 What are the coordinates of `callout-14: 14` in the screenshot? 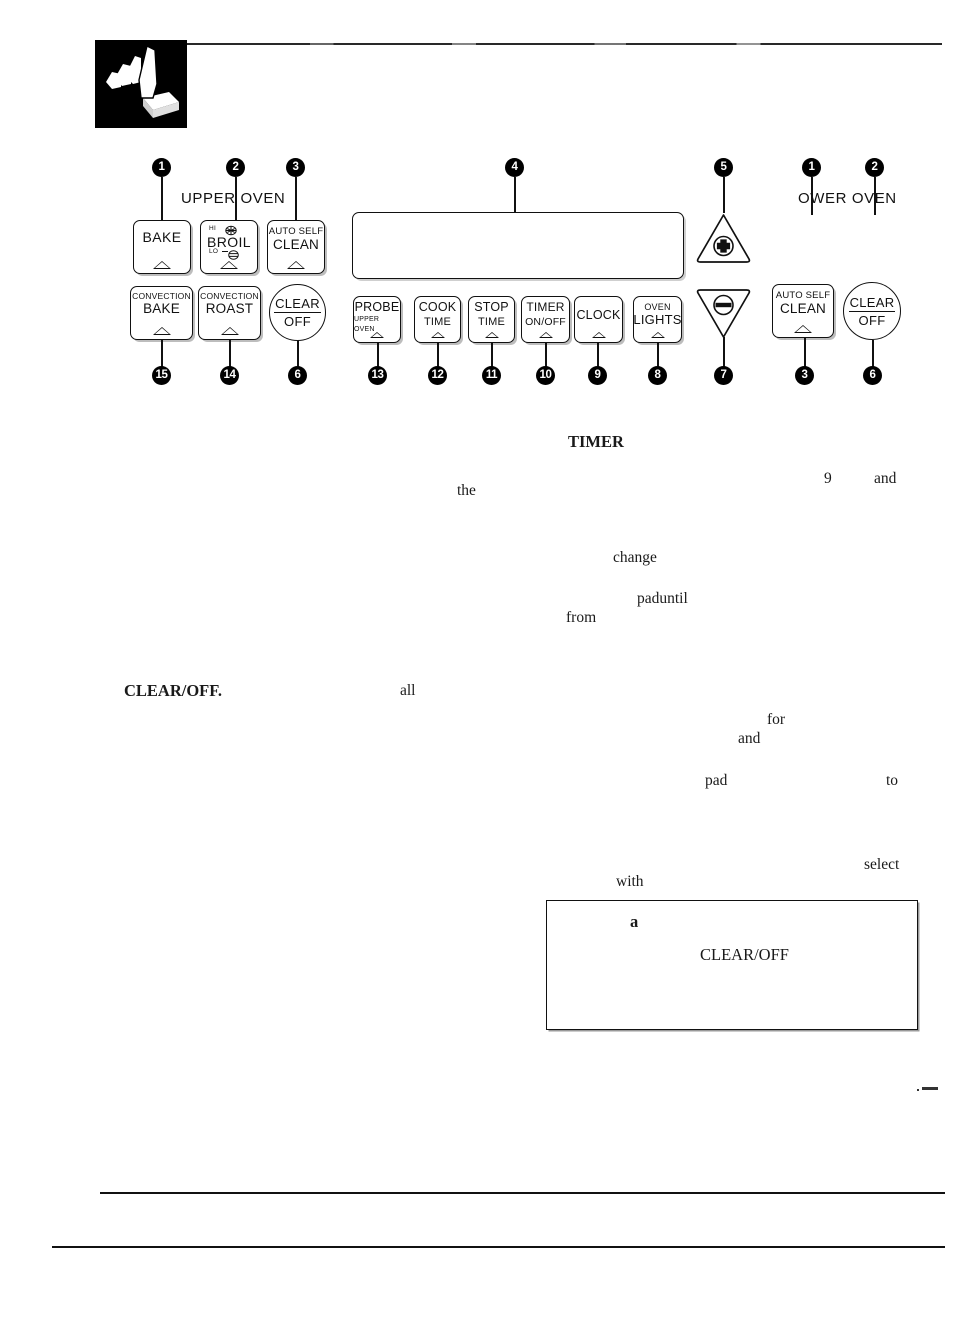 It's located at (229, 375).